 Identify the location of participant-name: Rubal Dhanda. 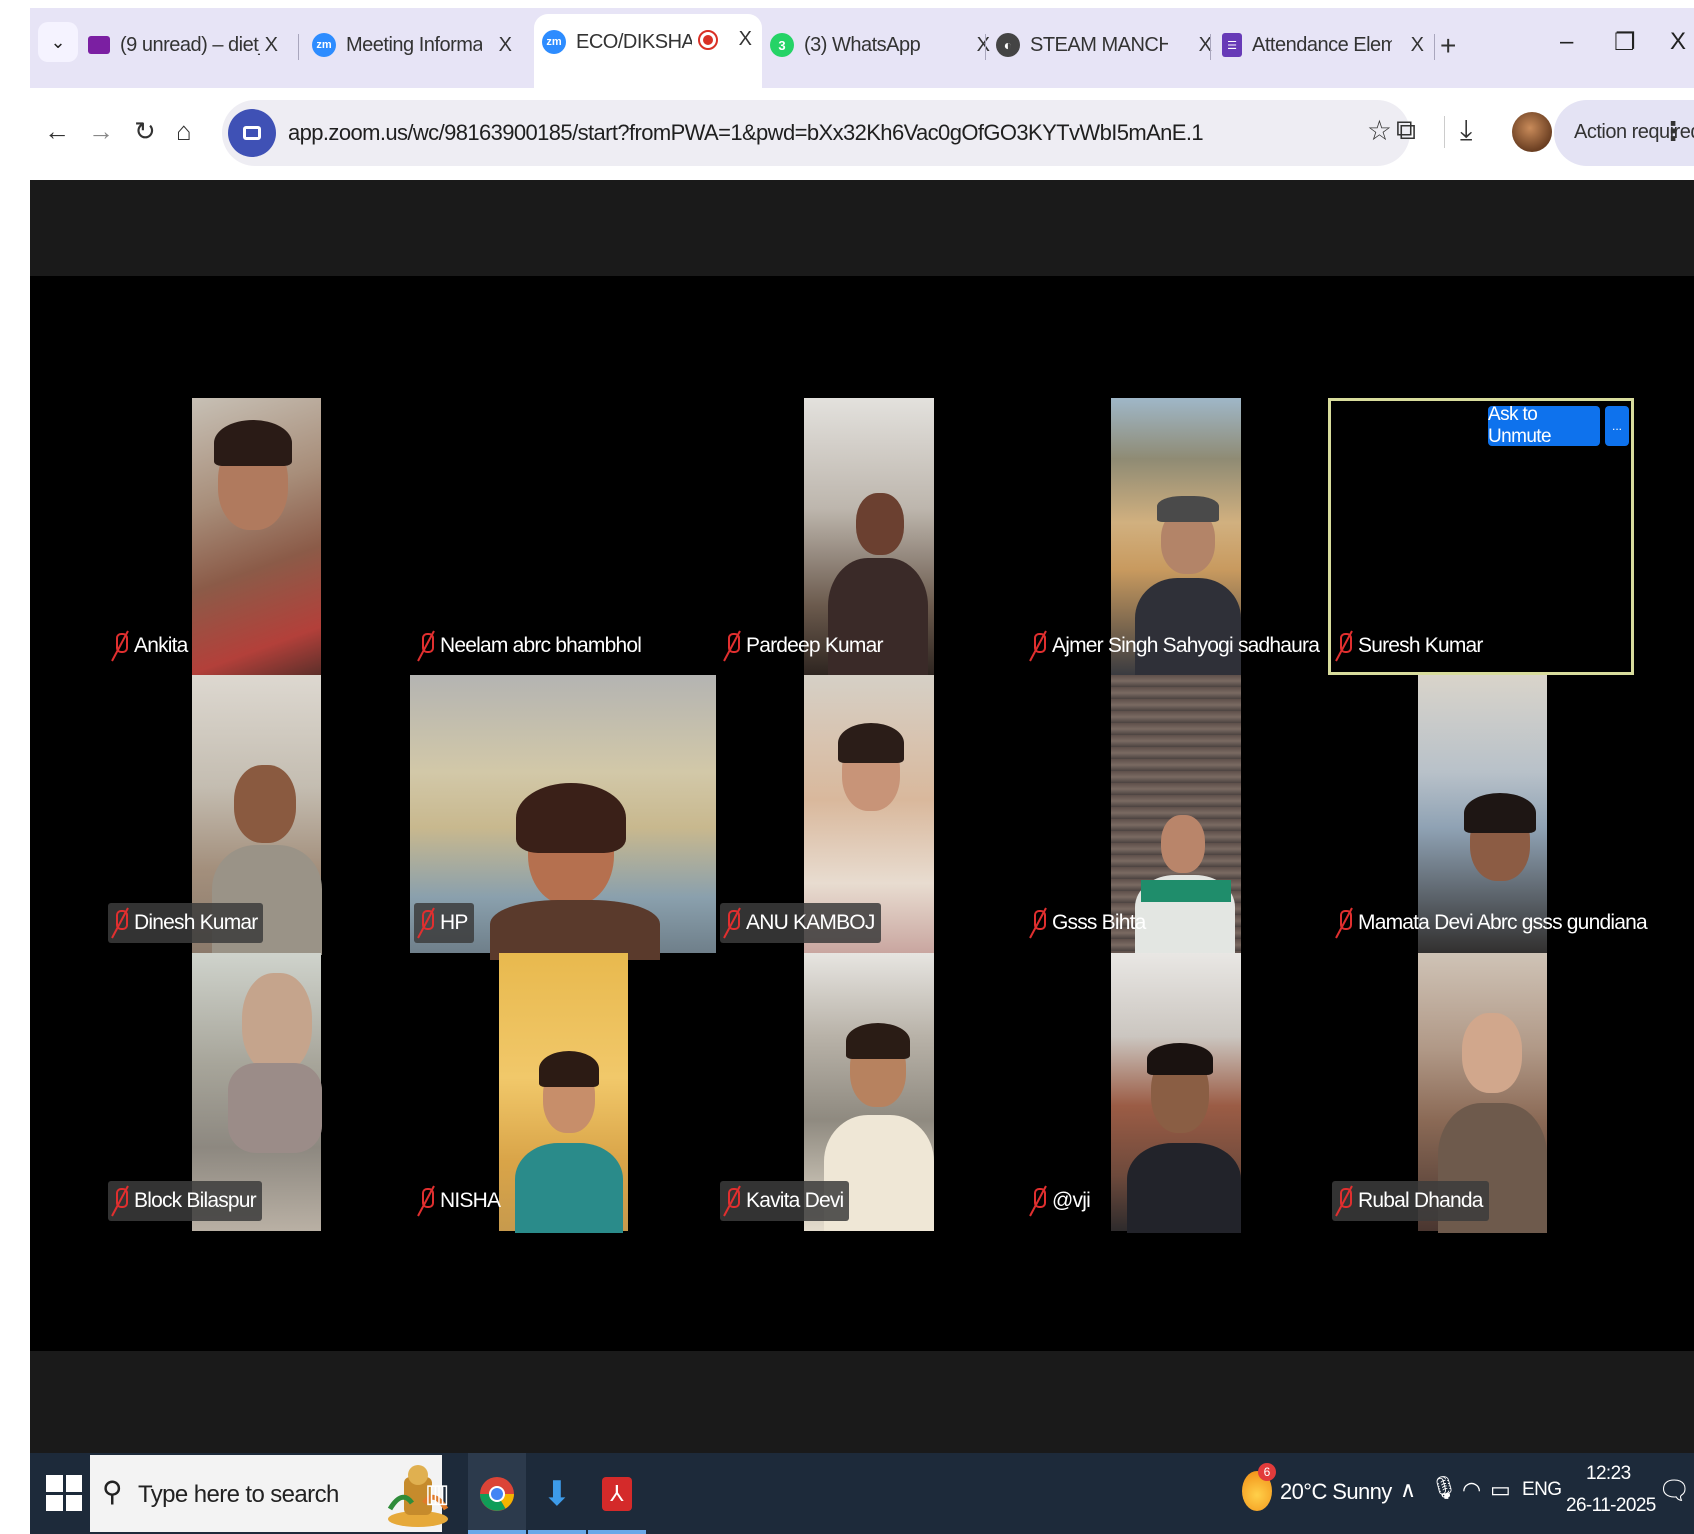
(1420, 1200).